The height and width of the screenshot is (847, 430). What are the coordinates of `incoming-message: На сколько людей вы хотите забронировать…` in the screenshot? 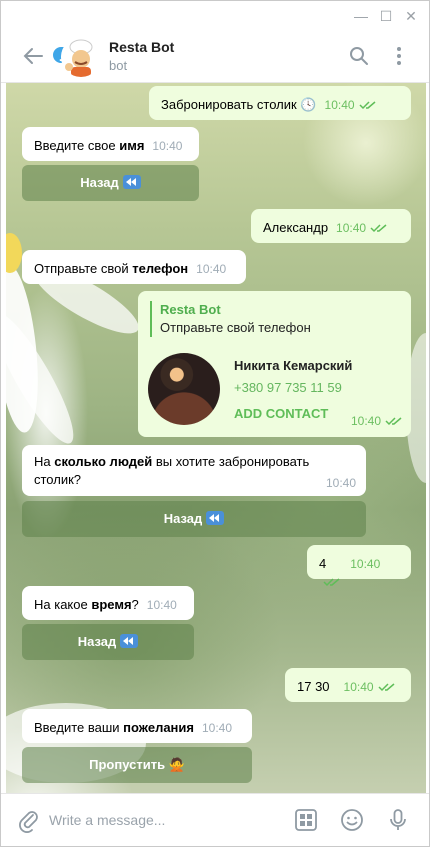 It's located at (194, 470).